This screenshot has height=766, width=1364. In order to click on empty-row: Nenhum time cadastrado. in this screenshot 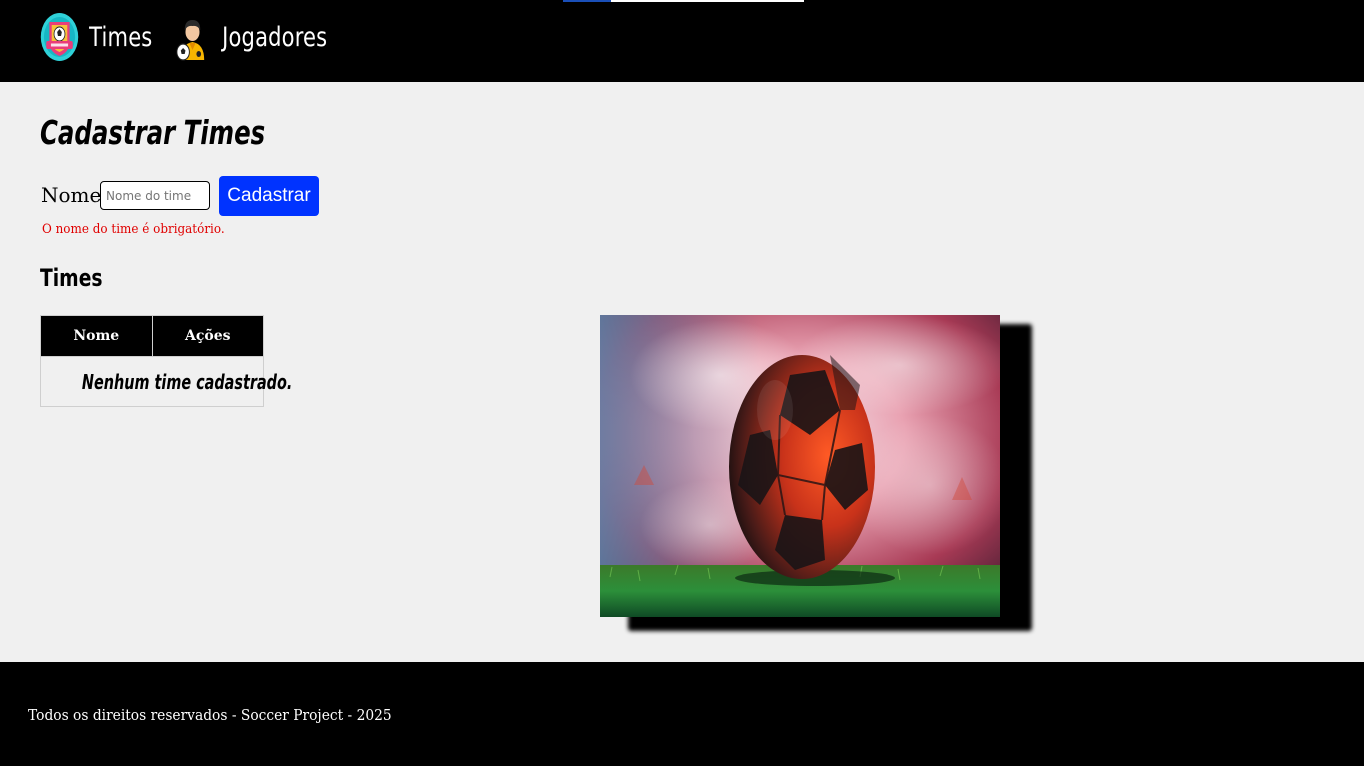, I will do `click(166, 381)`.